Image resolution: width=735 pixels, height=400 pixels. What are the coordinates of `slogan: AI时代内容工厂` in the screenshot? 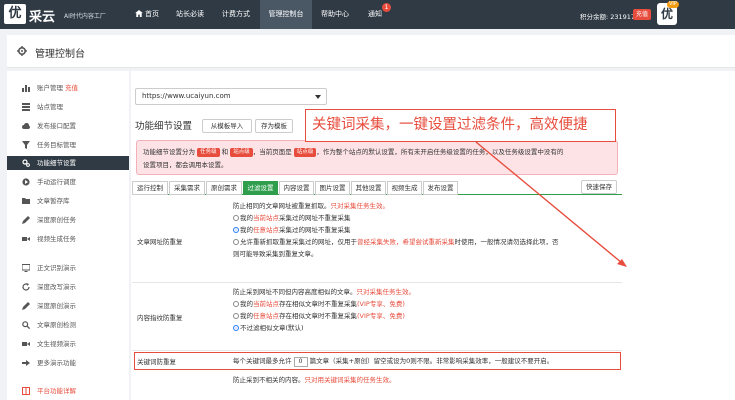 It's located at (85, 16).